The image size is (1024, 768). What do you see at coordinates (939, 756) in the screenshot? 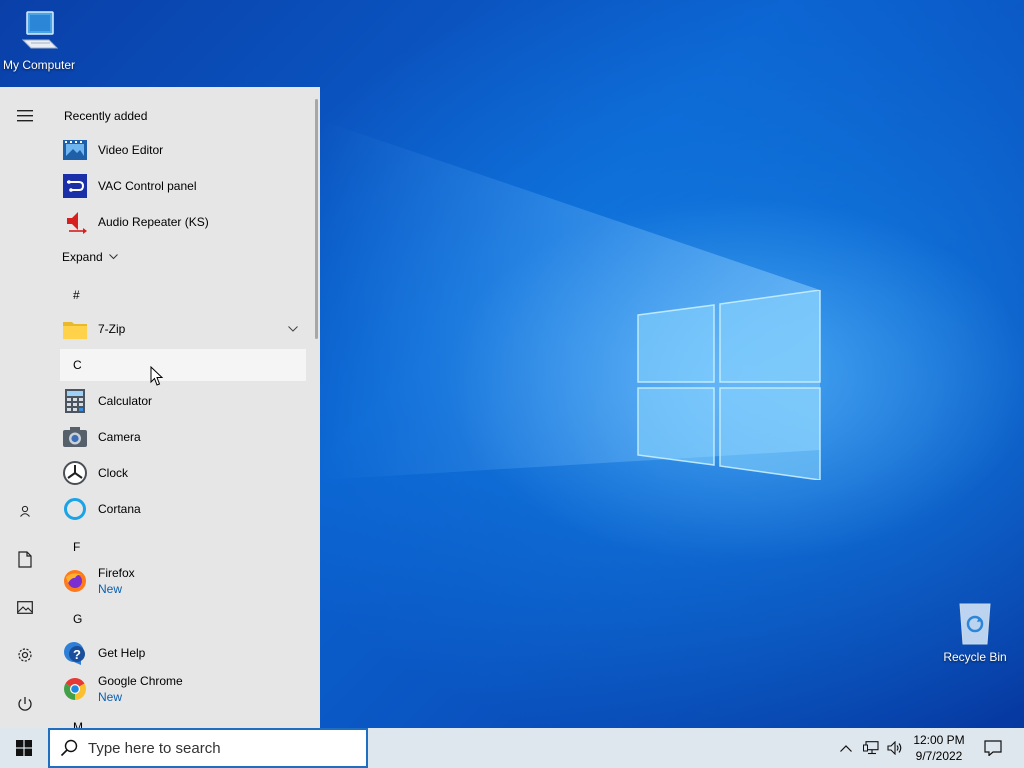
I see `clock-date: 9/7/2022` at bounding box center [939, 756].